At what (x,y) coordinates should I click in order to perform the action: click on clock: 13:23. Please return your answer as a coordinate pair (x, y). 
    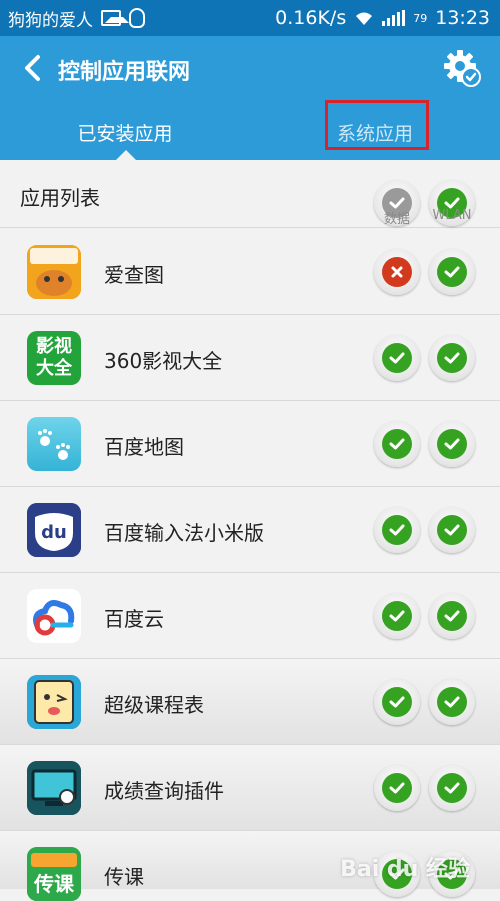
    Looking at the image, I should click on (462, 18).